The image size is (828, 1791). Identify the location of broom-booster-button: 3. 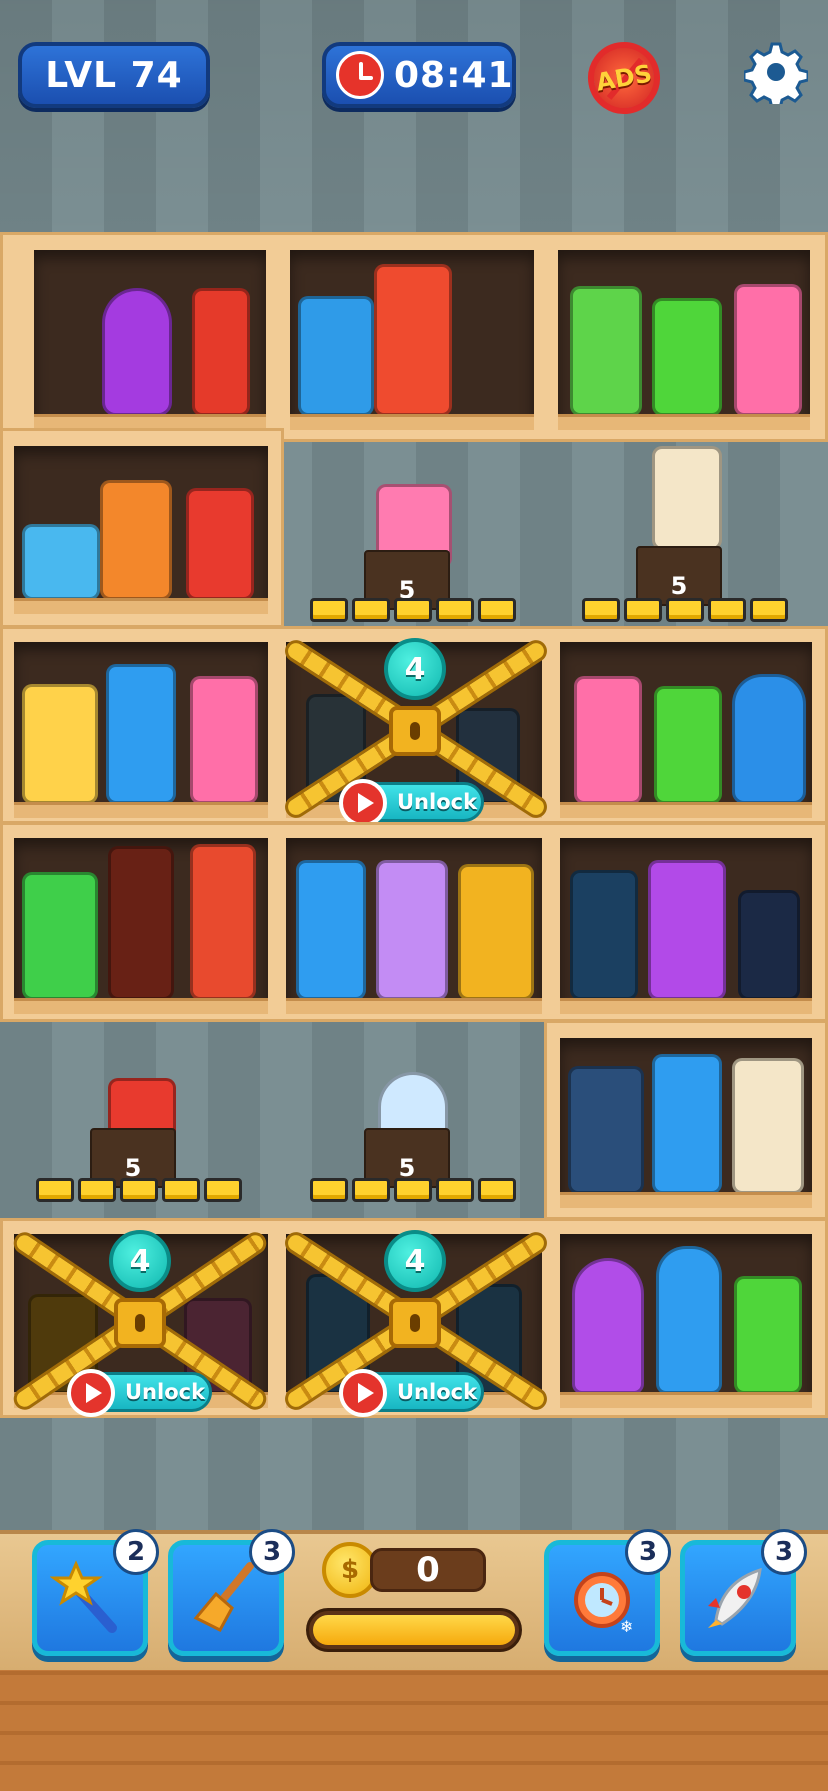
(231, 1592).